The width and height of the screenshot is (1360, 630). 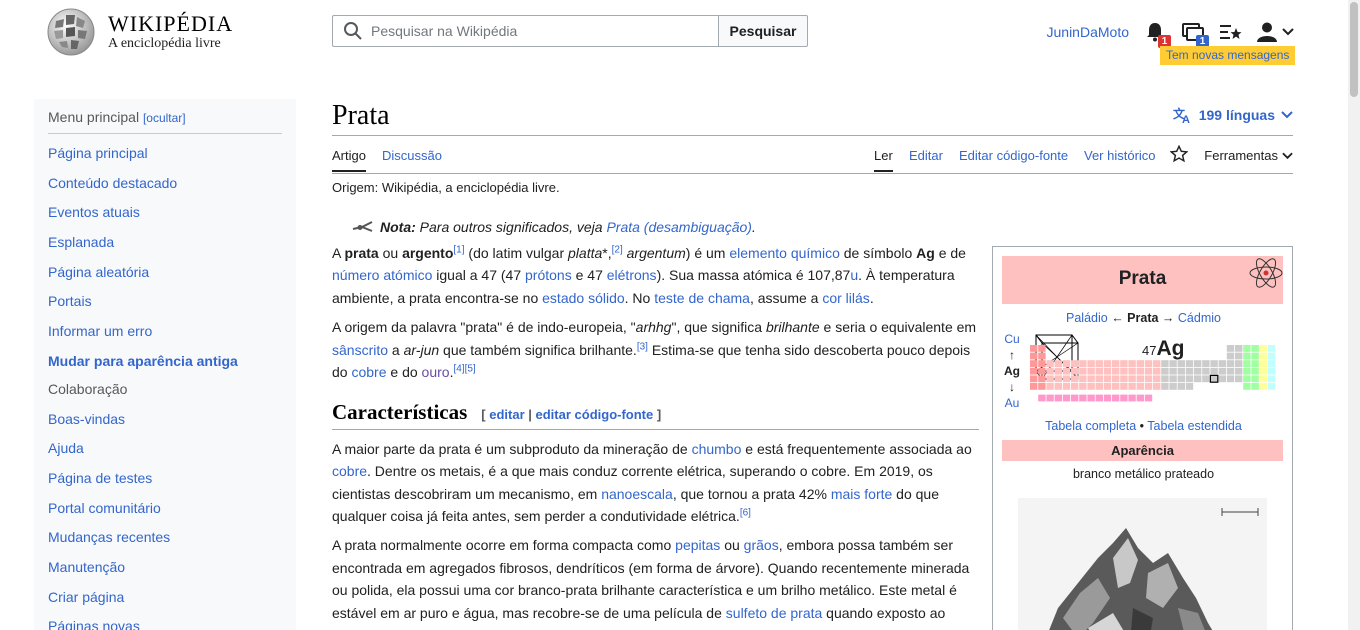 What do you see at coordinates (1181, 115) in the screenshot?
I see `translate-icon: 文A` at bounding box center [1181, 115].